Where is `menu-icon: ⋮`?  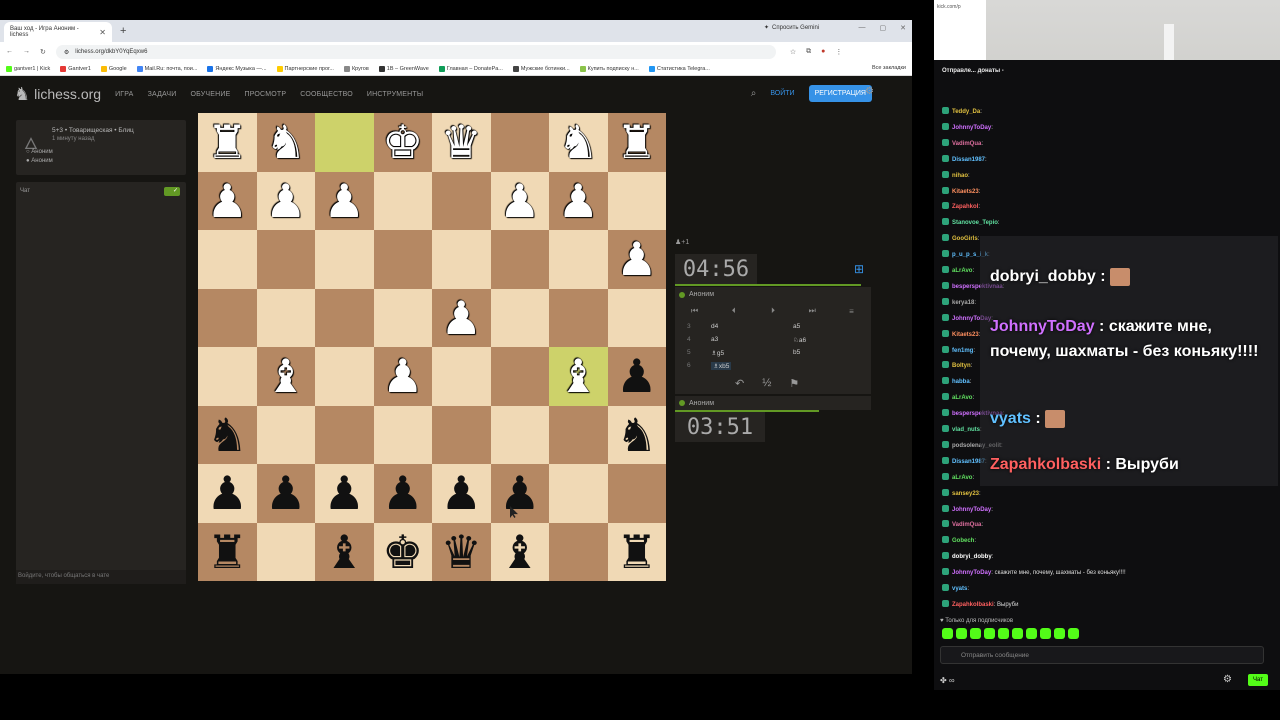 menu-icon: ⋮ is located at coordinates (838, 52).